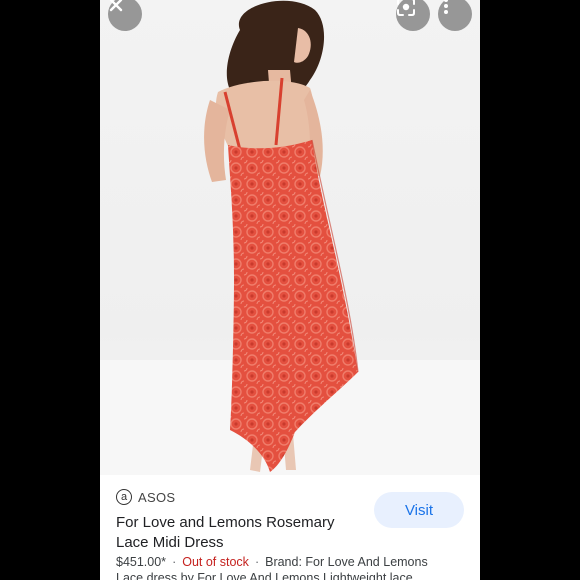  I want to click on visit-button: Visit, so click(419, 510).